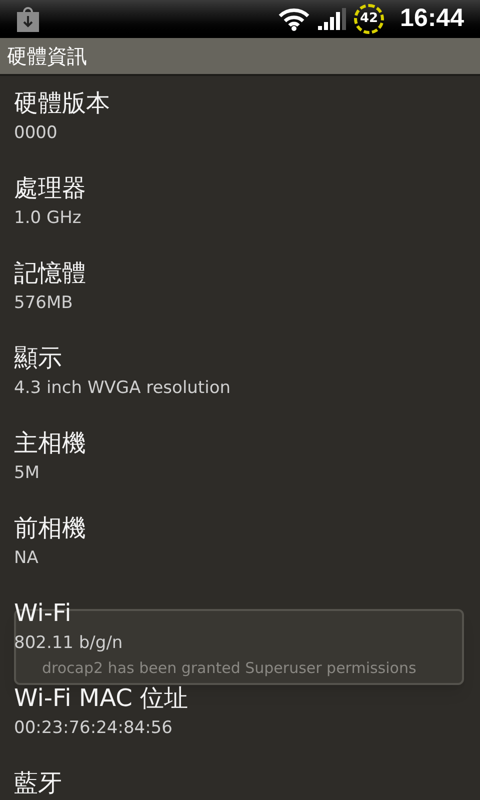 The height and width of the screenshot is (800, 480). Describe the element at coordinates (101, 698) in the screenshot. I see `item-title: Wi-Fi MAC 位址` at that location.